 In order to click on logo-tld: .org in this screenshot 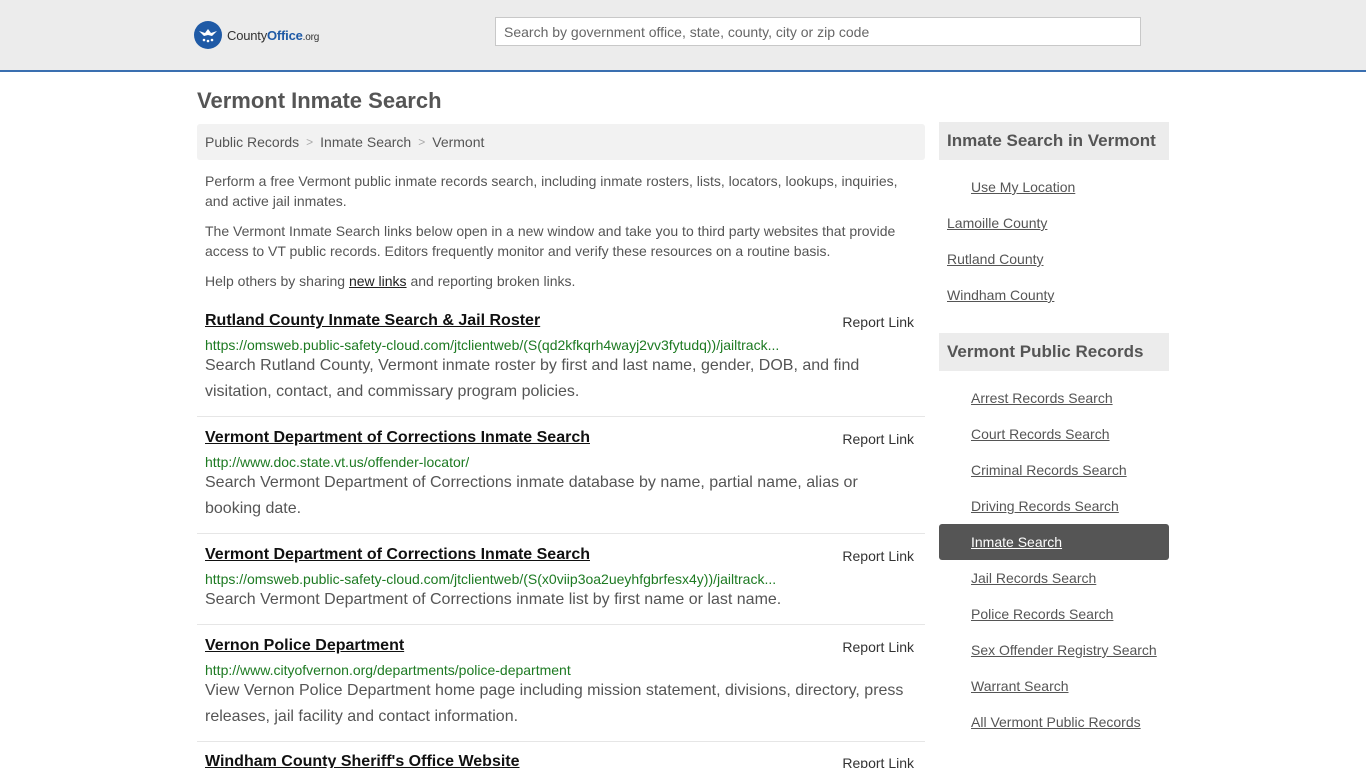, I will do `click(311, 37)`.